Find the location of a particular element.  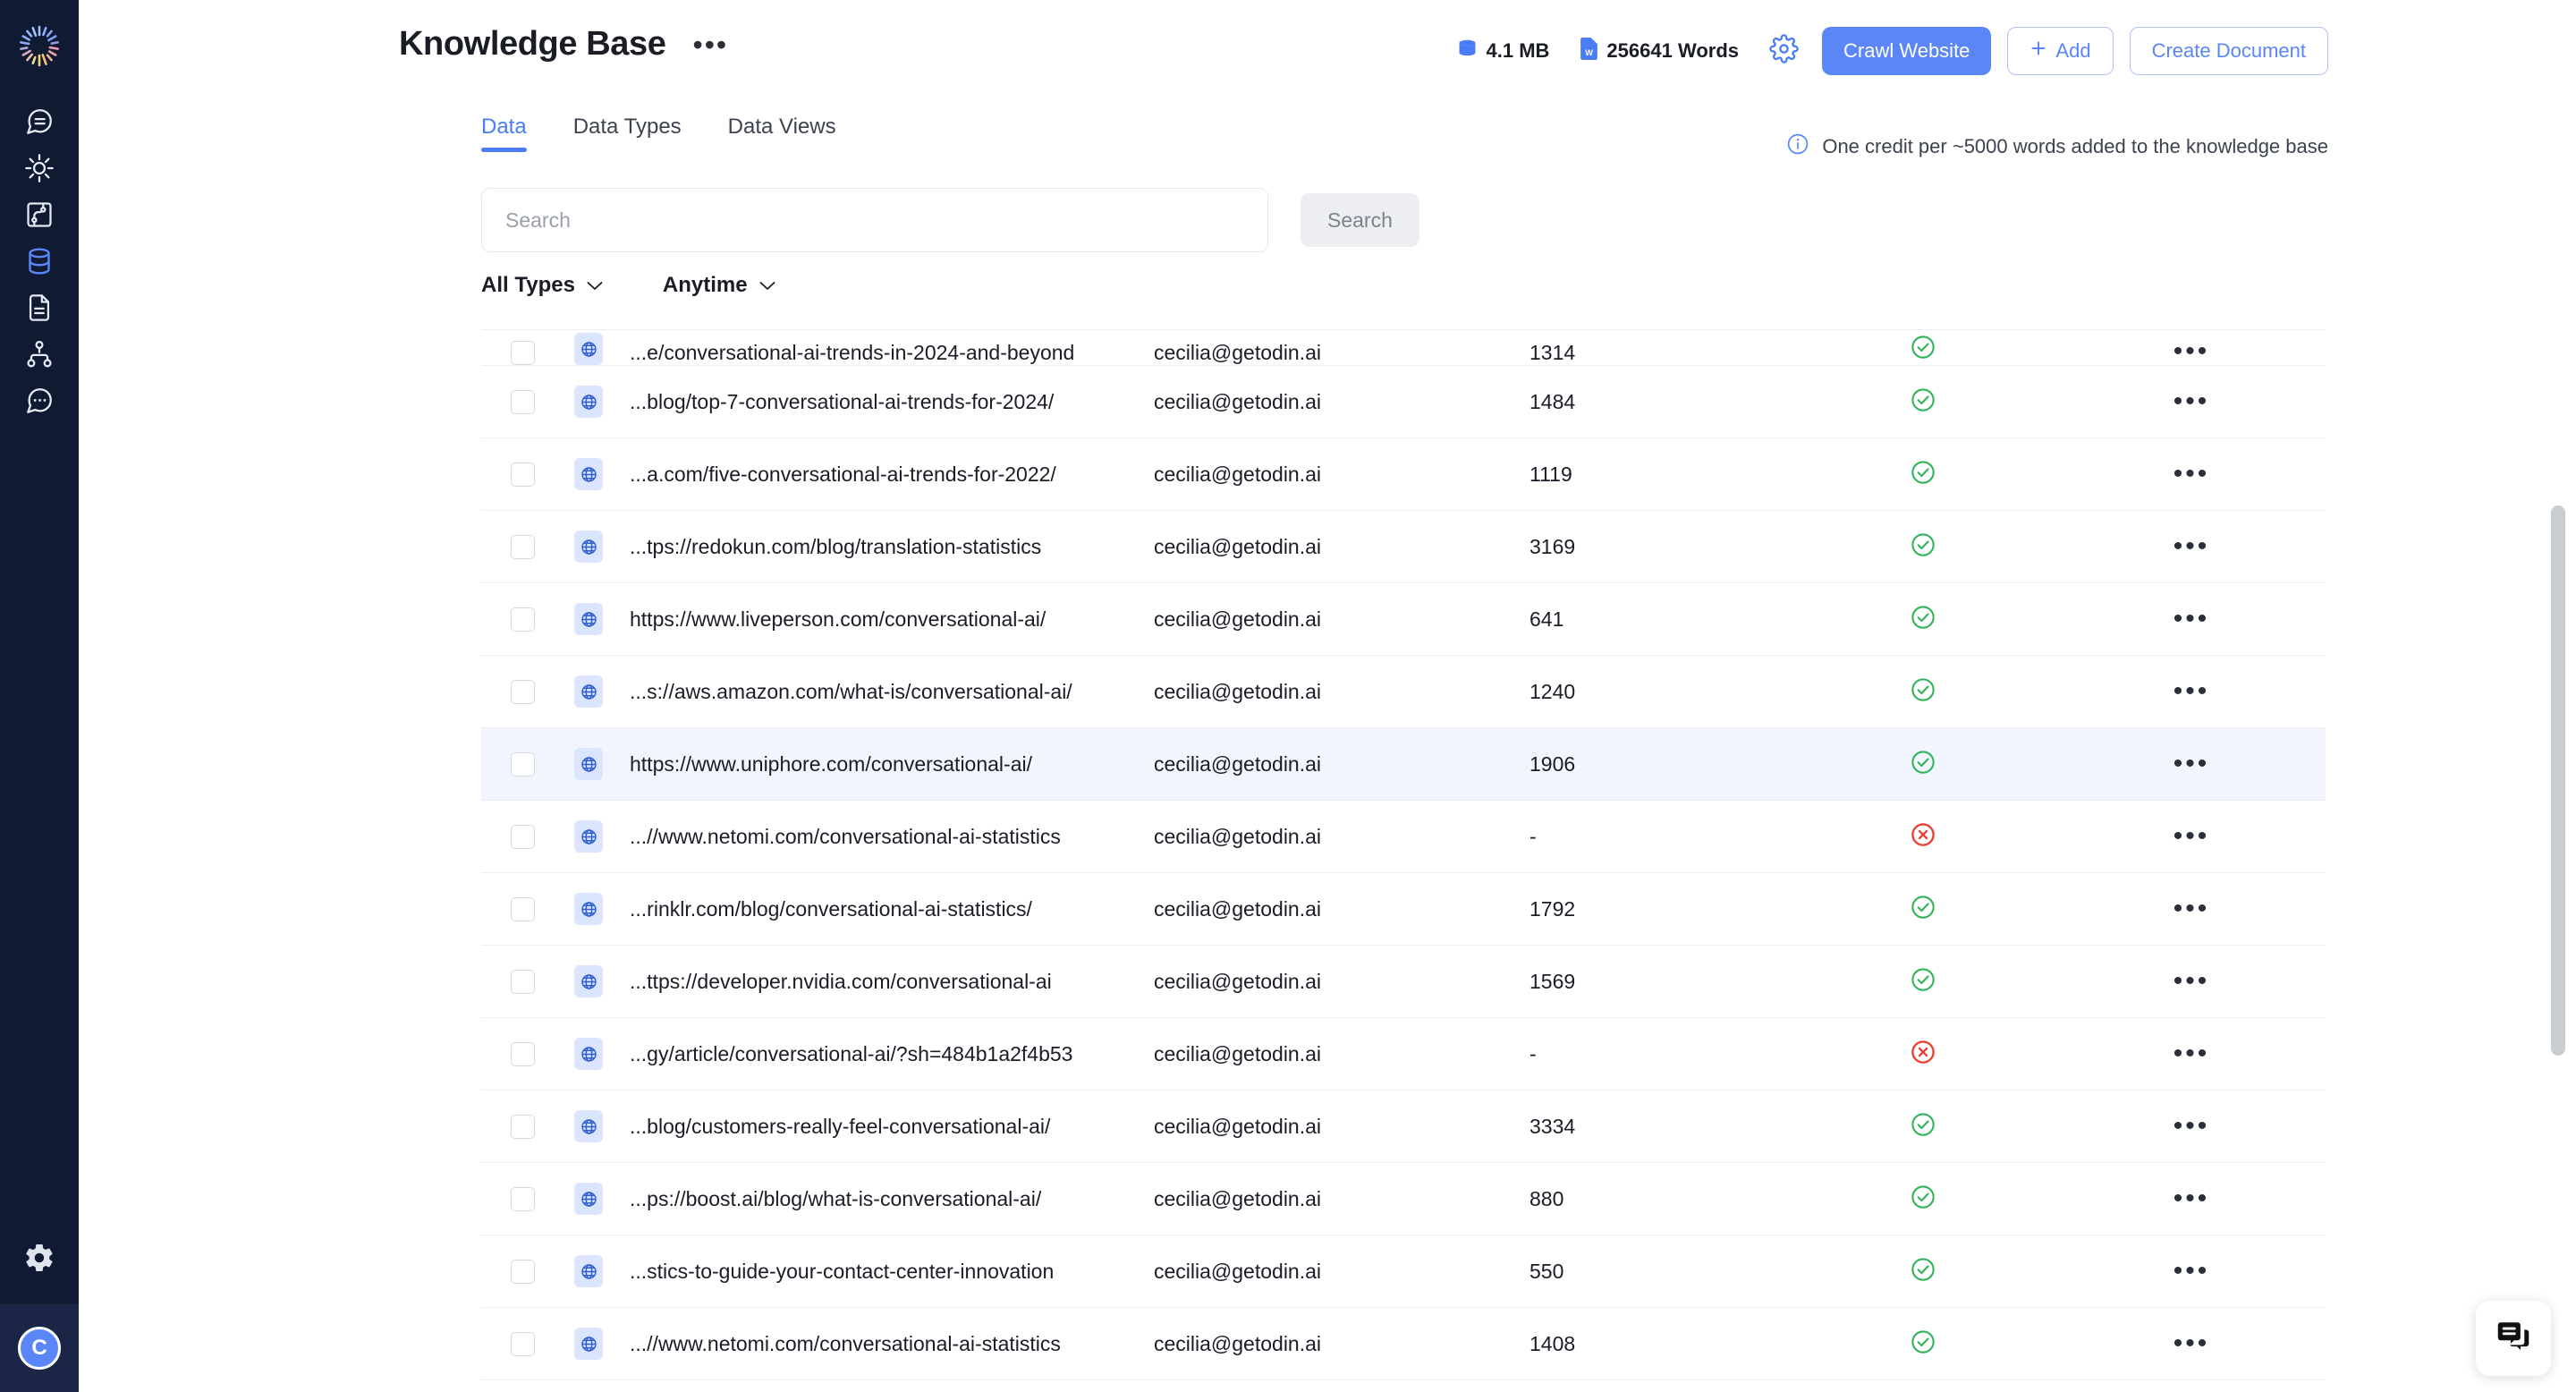

sidebar-item-conversations is located at coordinates (39, 121).